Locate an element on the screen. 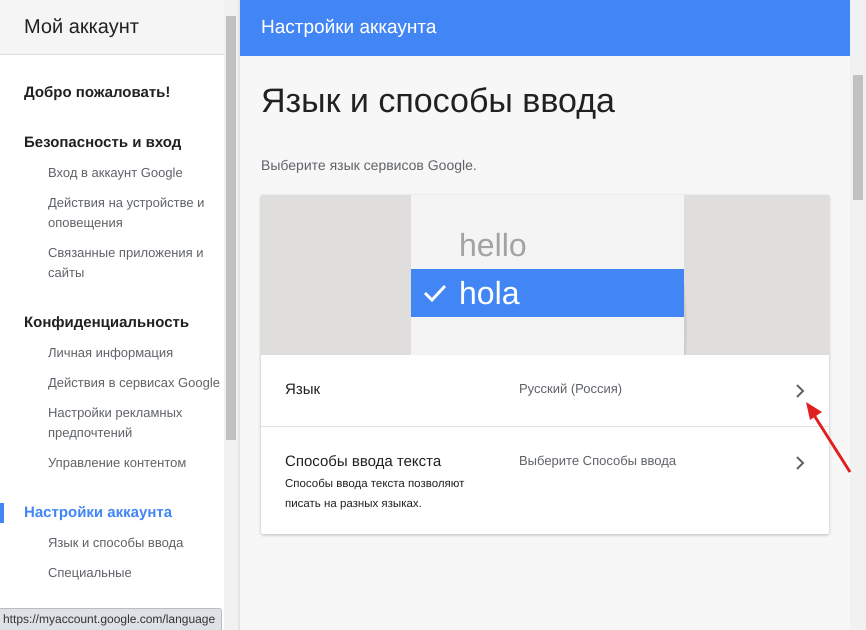  sidebar-section: Добро пожаловать! is located at coordinates (97, 93).